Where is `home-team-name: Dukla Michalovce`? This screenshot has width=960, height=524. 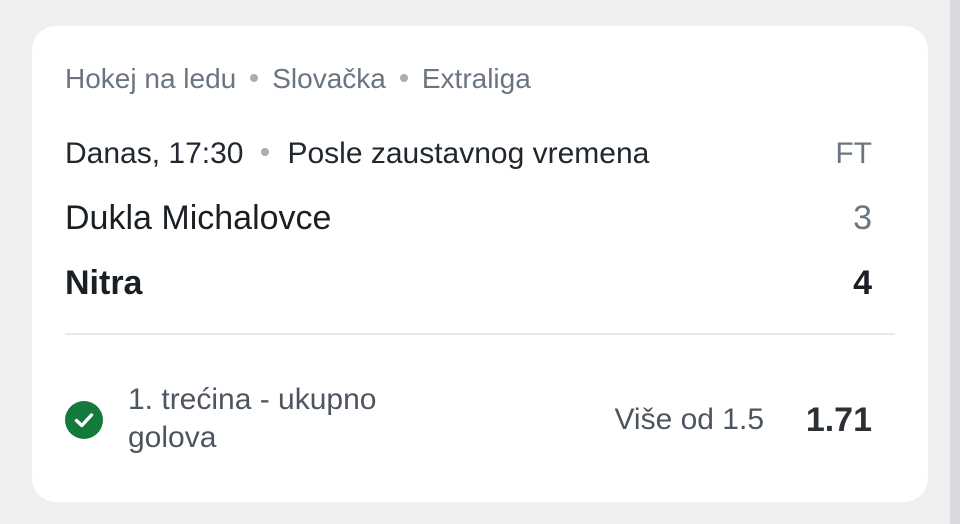 home-team-name: Dukla Michalovce is located at coordinates (198, 218).